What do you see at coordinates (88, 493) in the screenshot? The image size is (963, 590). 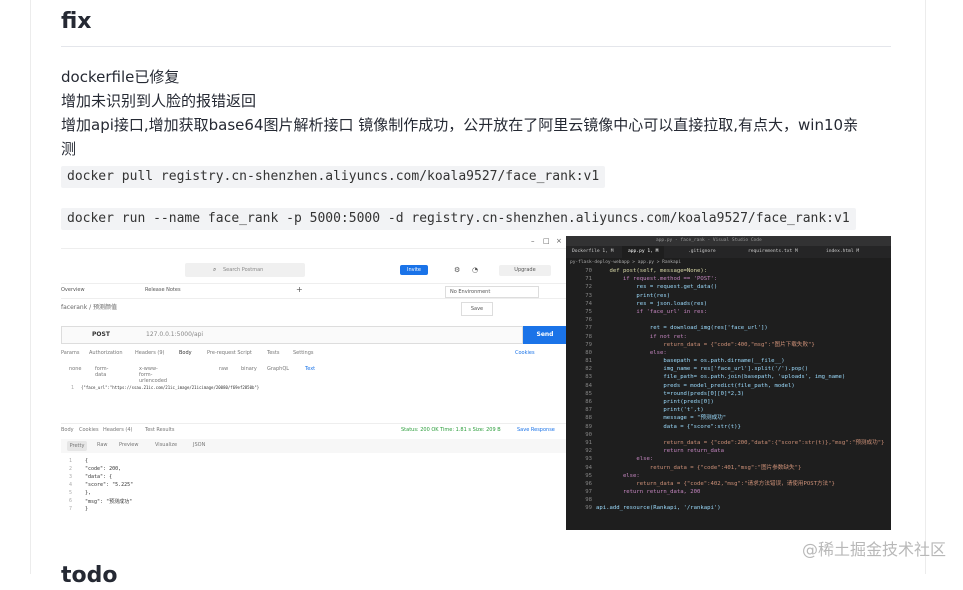 I see `response-line: },` at bounding box center [88, 493].